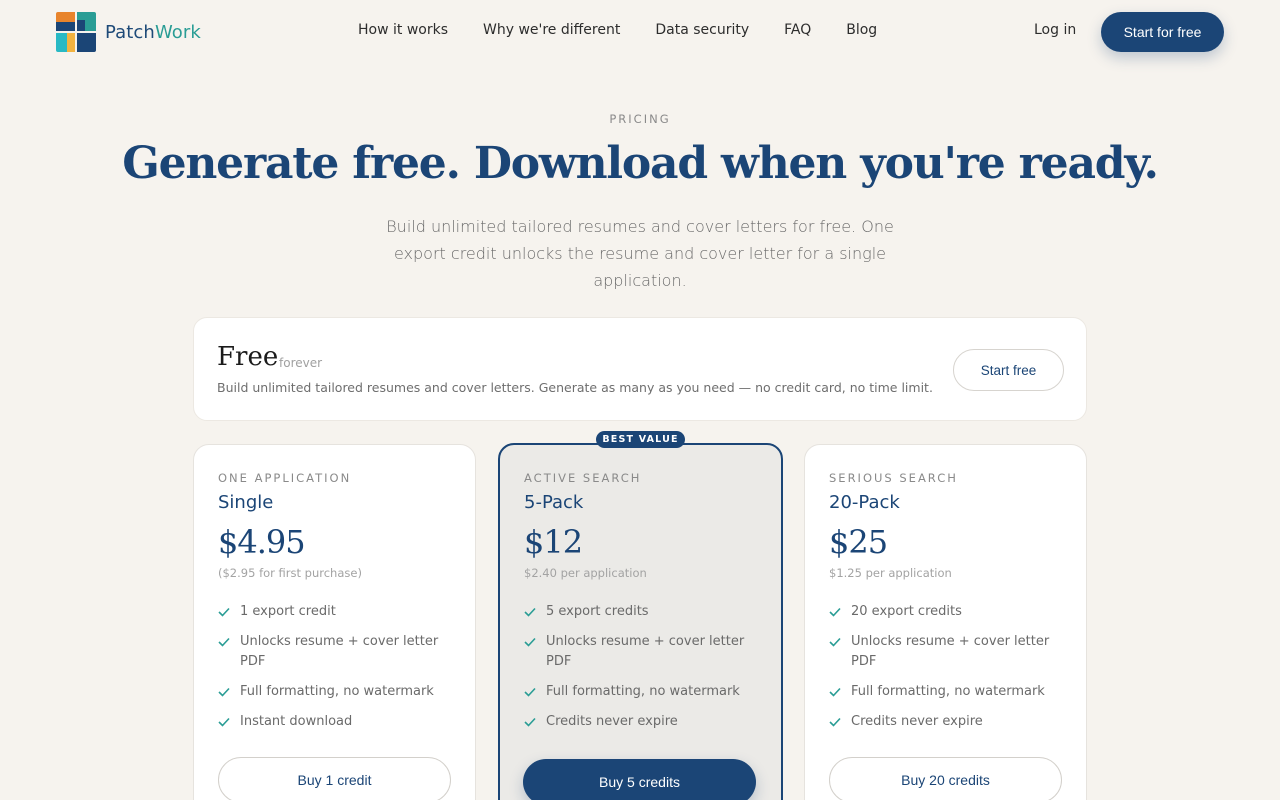 Image resolution: width=1280 pixels, height=800 pixels. What do you see at coordinates (403, 30) in the screenshot?
I see `nav-link-how-it-works: How it works` at bounding box center [403, 30].